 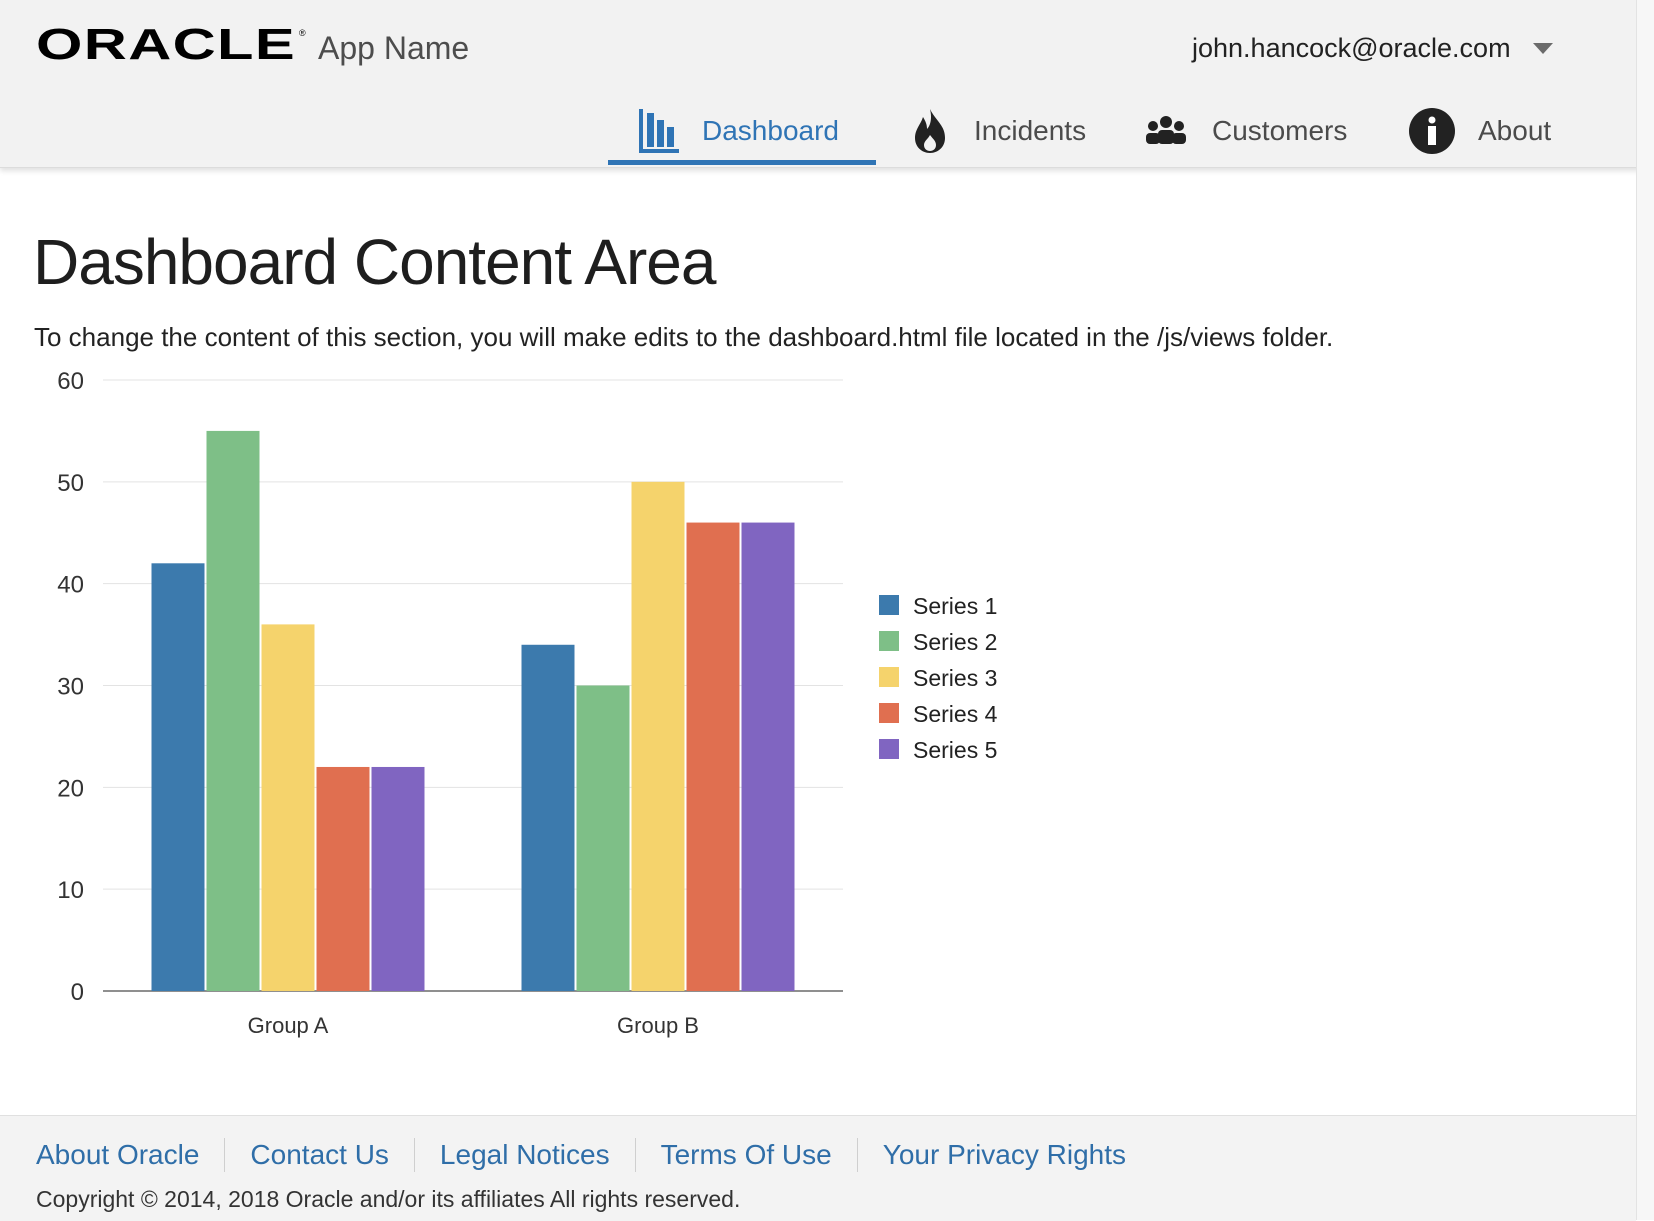 I want to click on tab-dashboard: Dashboard, so click(x=737, y=131).